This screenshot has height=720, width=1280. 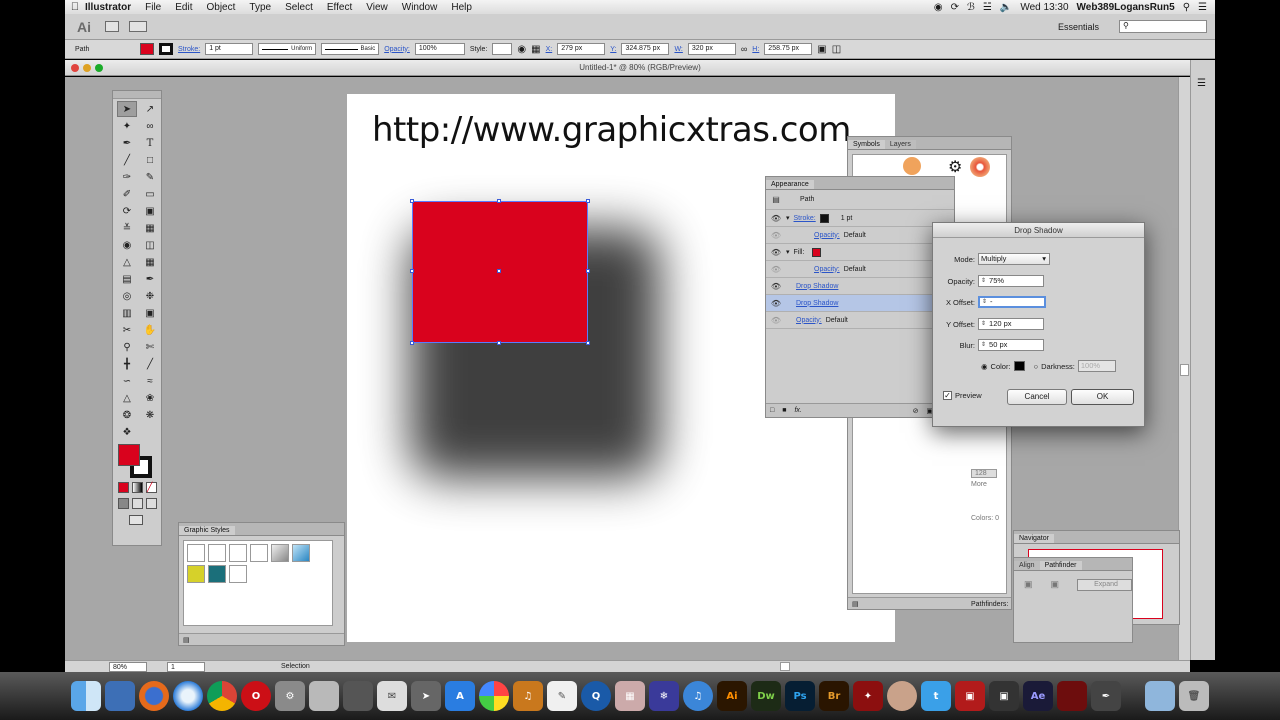 What do you see at coordinates (678, 49) in the screenshot?
I see `w-label: W:` at bounding box center [678, 49].